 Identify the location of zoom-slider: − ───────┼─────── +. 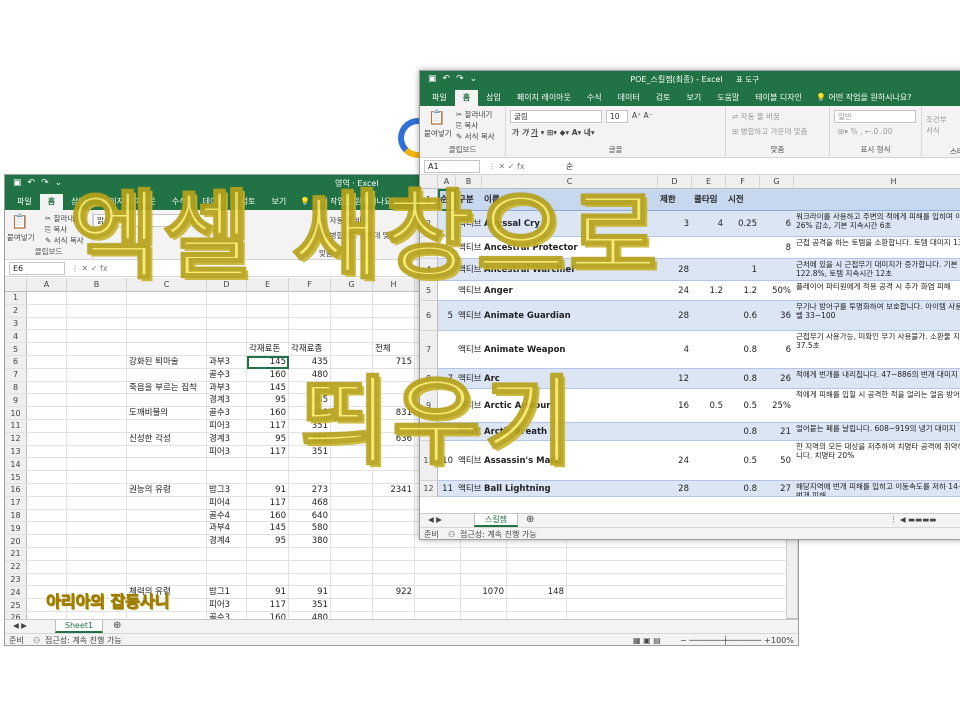
(725, 639).